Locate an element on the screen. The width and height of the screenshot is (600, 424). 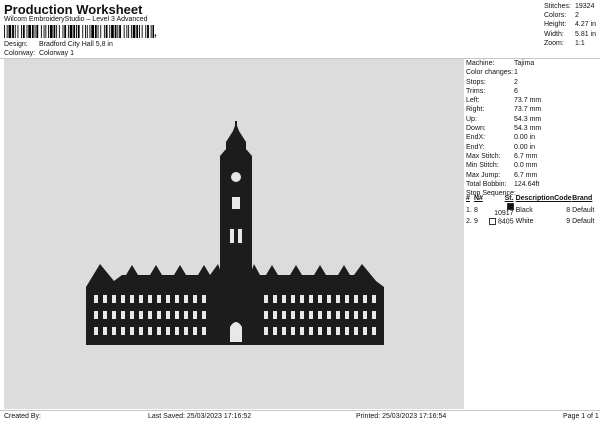
machine-label: EndY: is located at coordinates (475, 147).